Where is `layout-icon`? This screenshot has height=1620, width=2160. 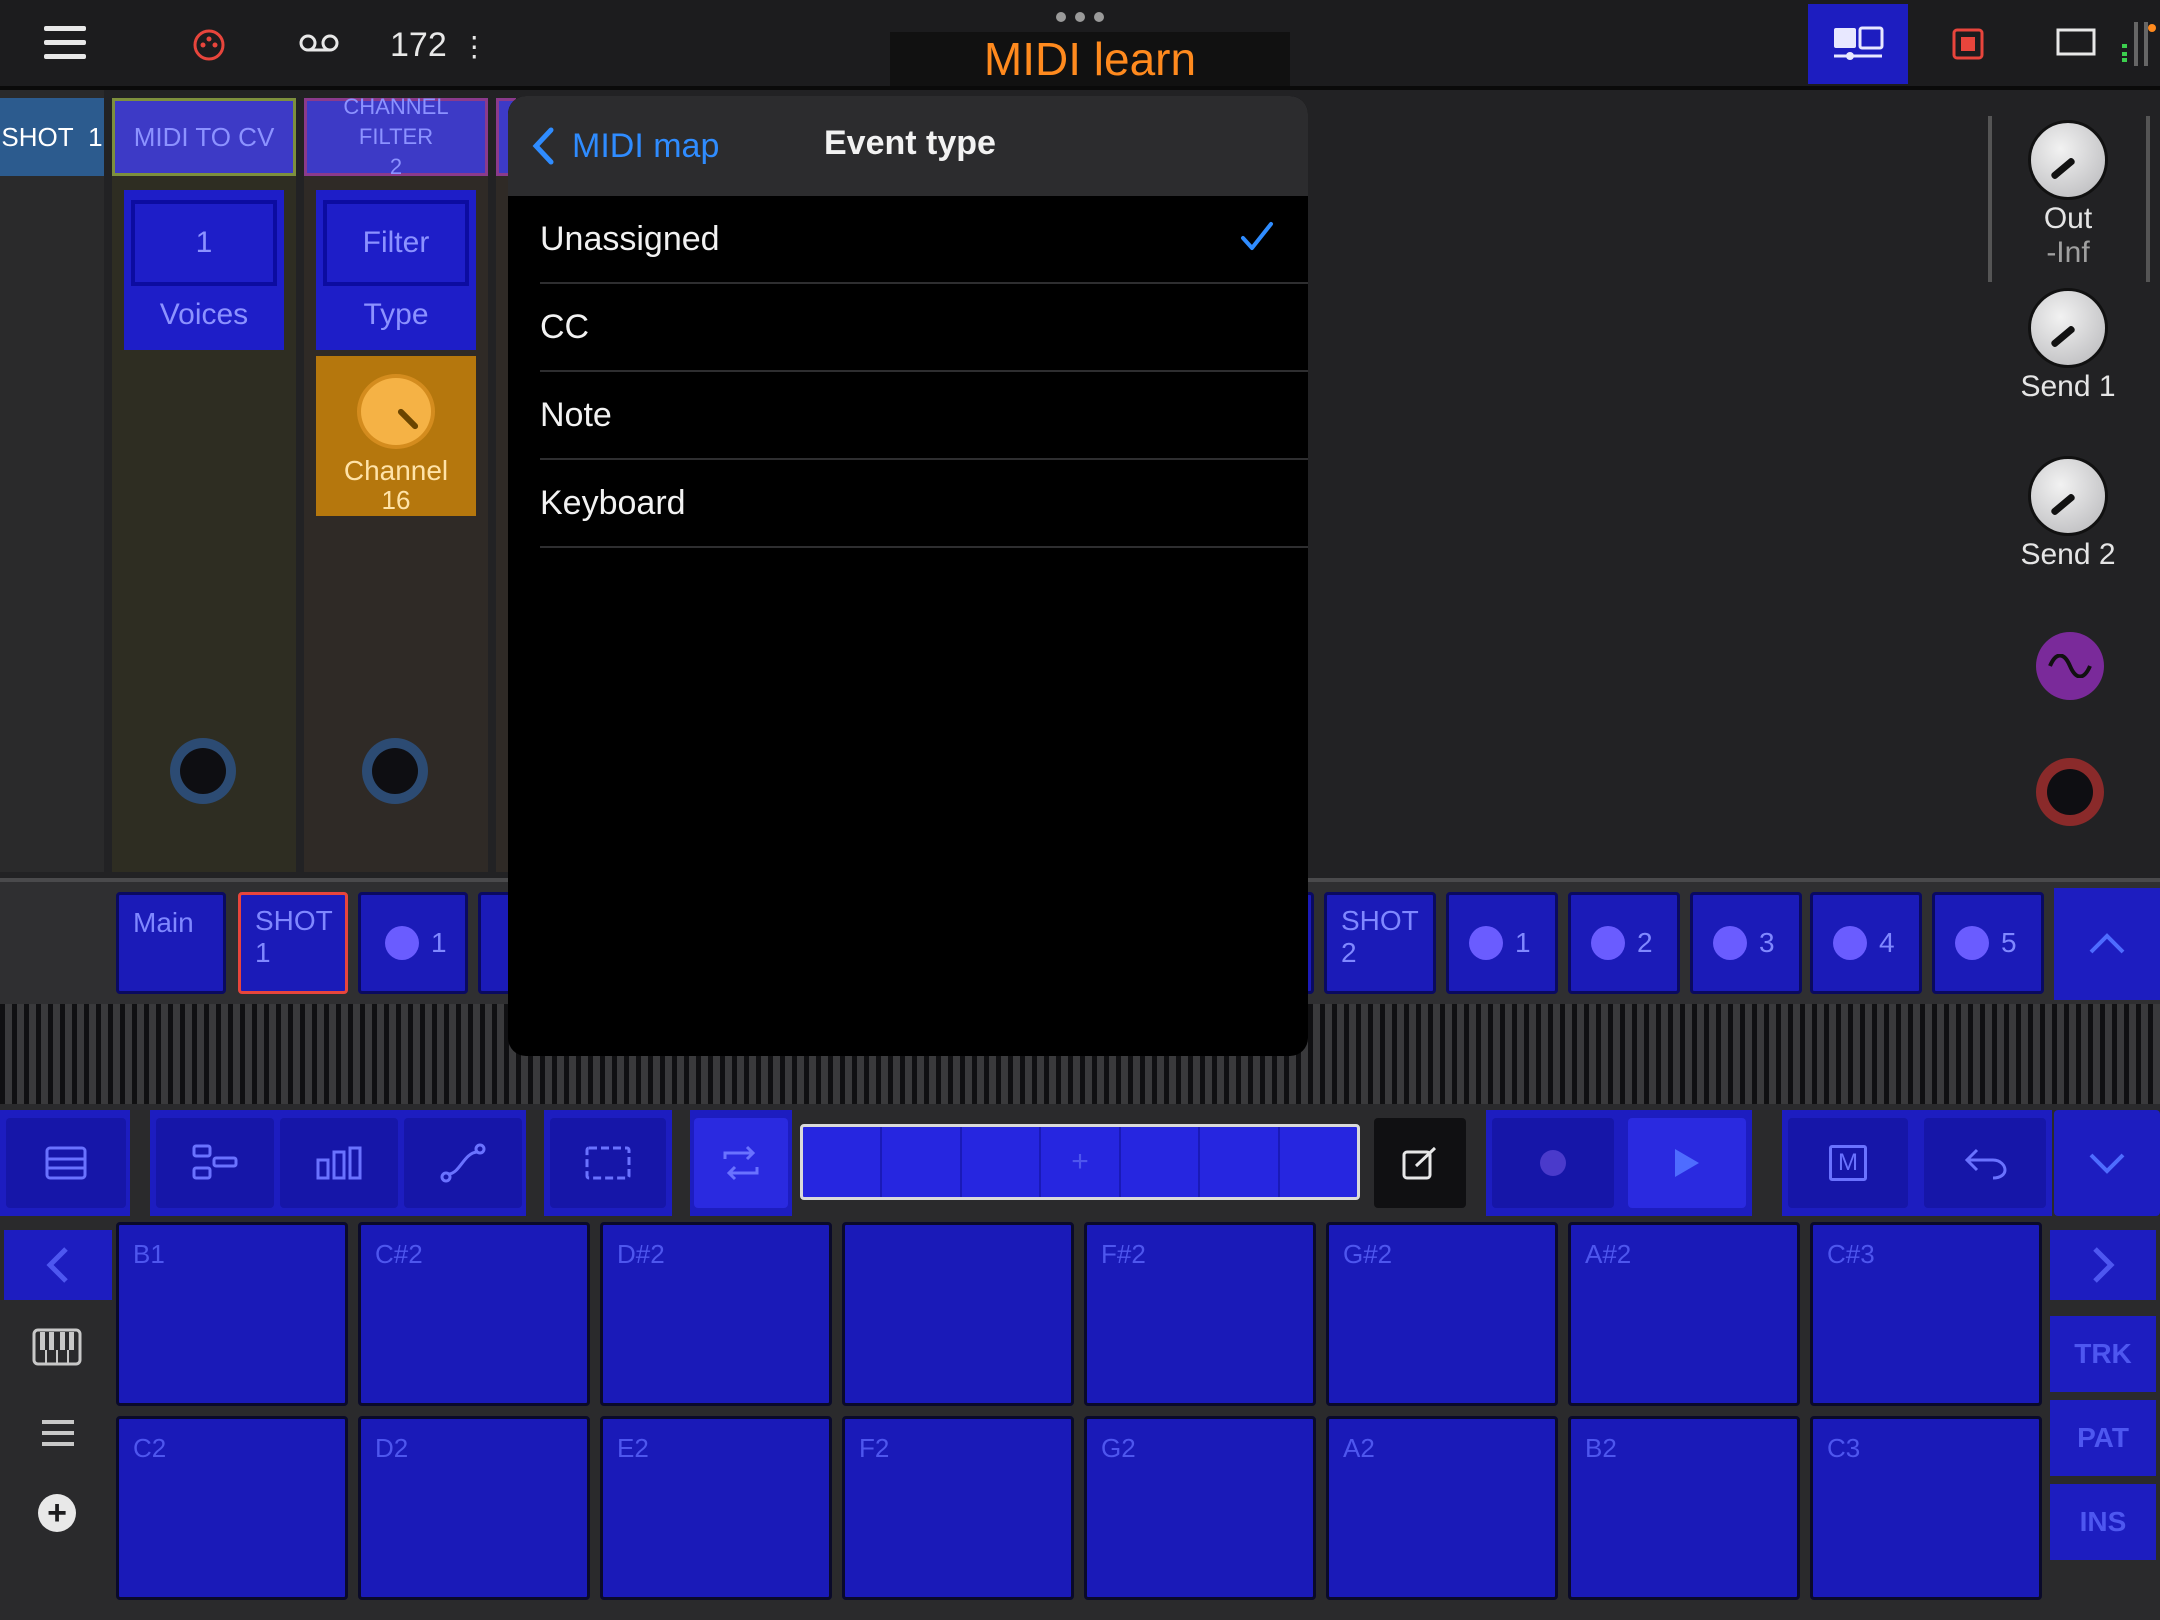 layout-icon is located at coordinates (1859, 43).